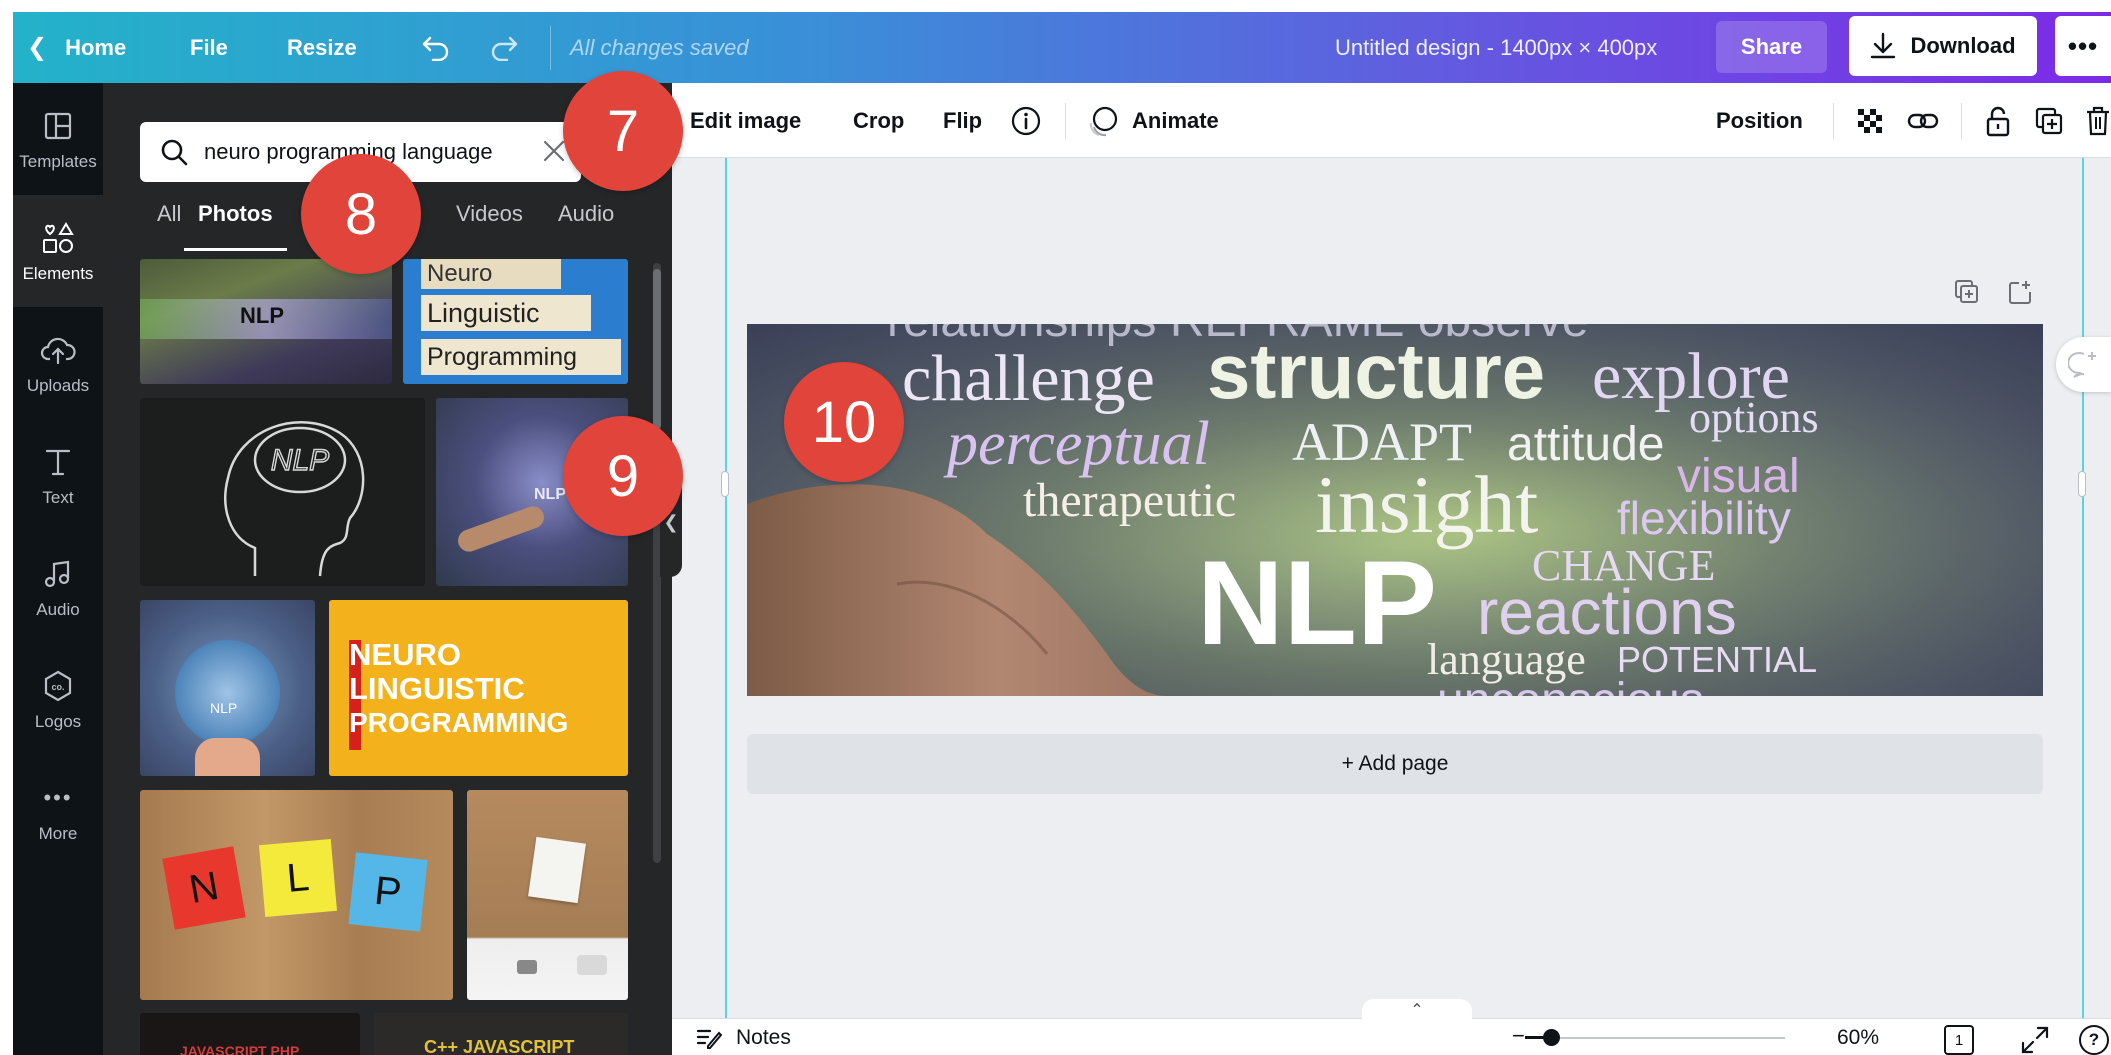 The width and height of the screenshot is (2111, 1055). I want to click on undo-icon, so click(436, 47).